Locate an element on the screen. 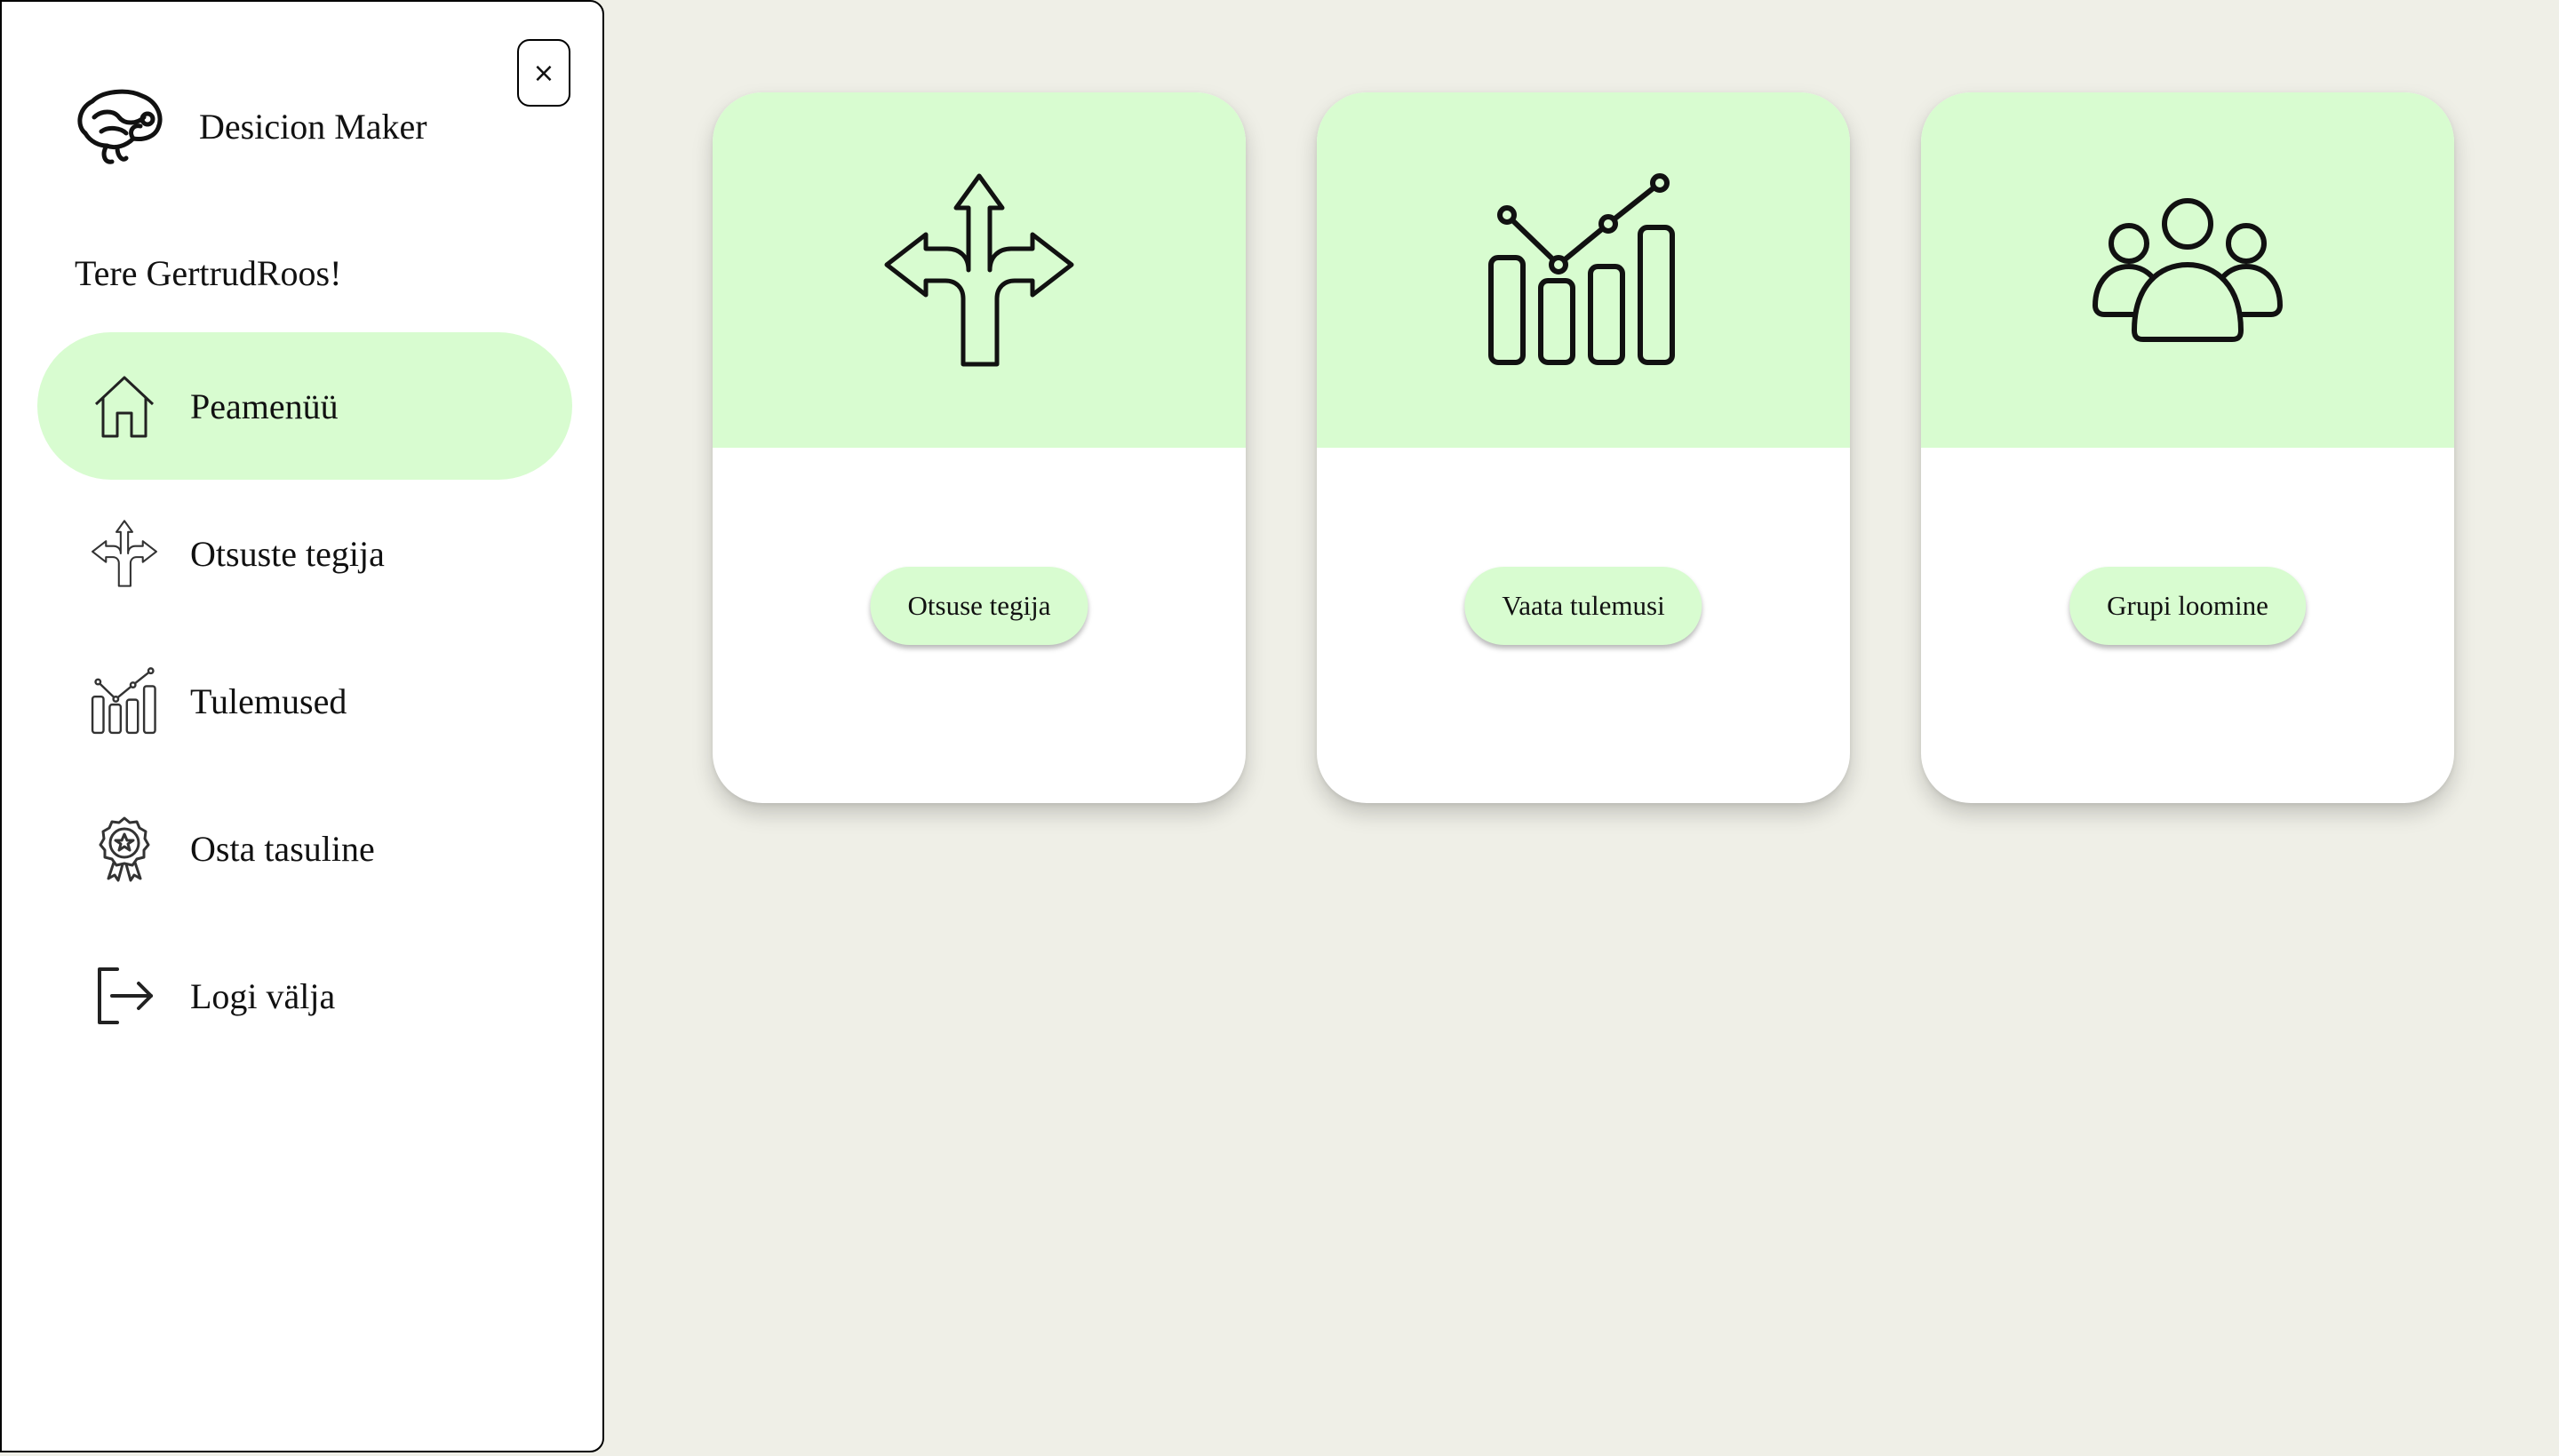 This screenshot has width=2559, height=1456. card-body: Vaata tulemusi is located at coordinates (1583, 625).